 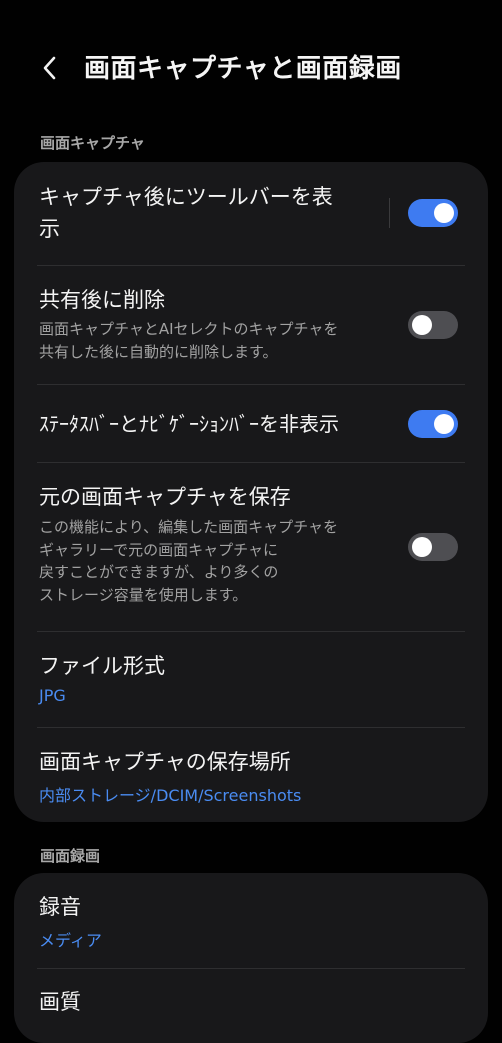 I want to click on setting-title: キャプチャ後にツールバーを表 示, so click(x=186, y=213).